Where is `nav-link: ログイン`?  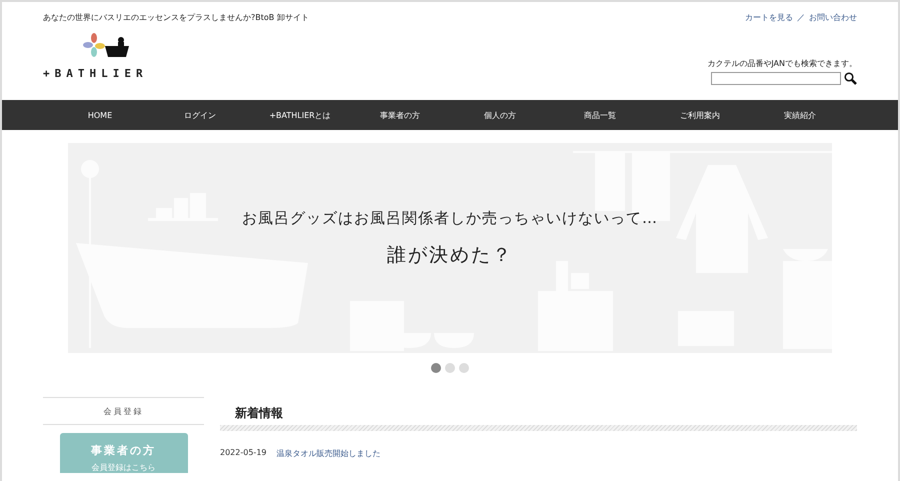 nav-link: ログイン is located at coordinates (200, 115).